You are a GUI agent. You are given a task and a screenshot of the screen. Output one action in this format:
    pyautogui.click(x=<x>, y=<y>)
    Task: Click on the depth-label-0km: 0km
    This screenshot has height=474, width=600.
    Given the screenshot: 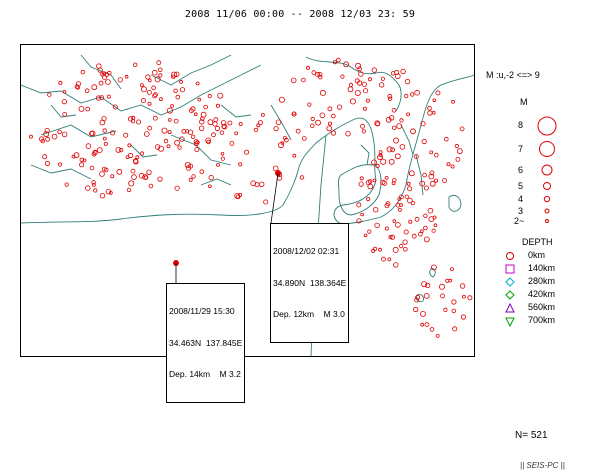 What is the action you would take?
    pyautogui.click(x=537, y=255)
    